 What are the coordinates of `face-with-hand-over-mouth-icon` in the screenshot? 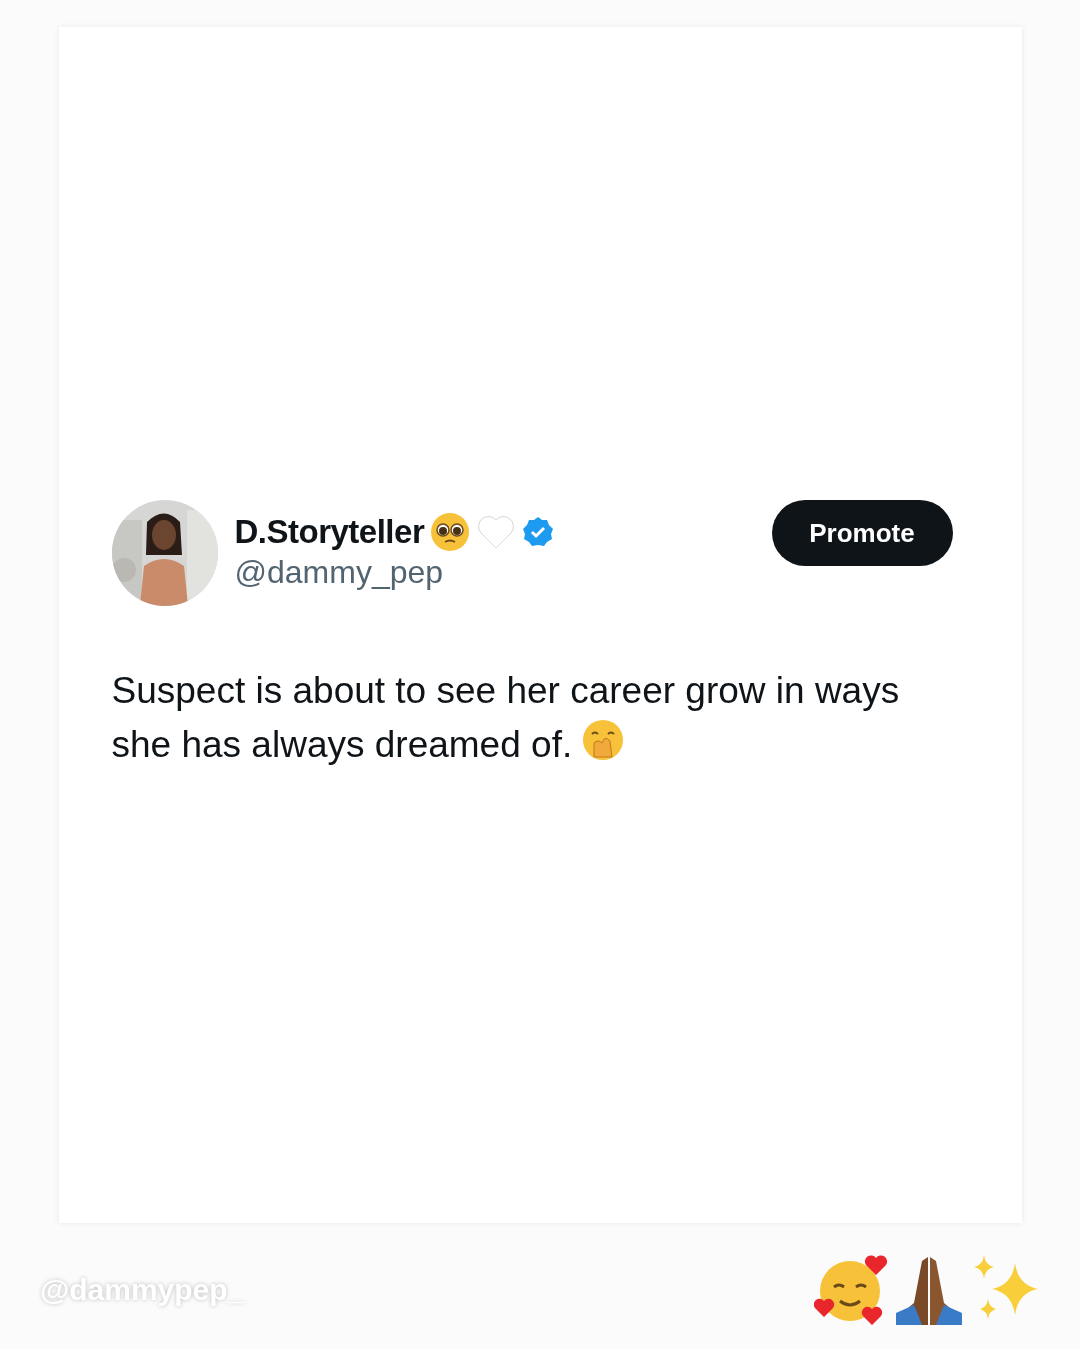 It's located at (603, 739).